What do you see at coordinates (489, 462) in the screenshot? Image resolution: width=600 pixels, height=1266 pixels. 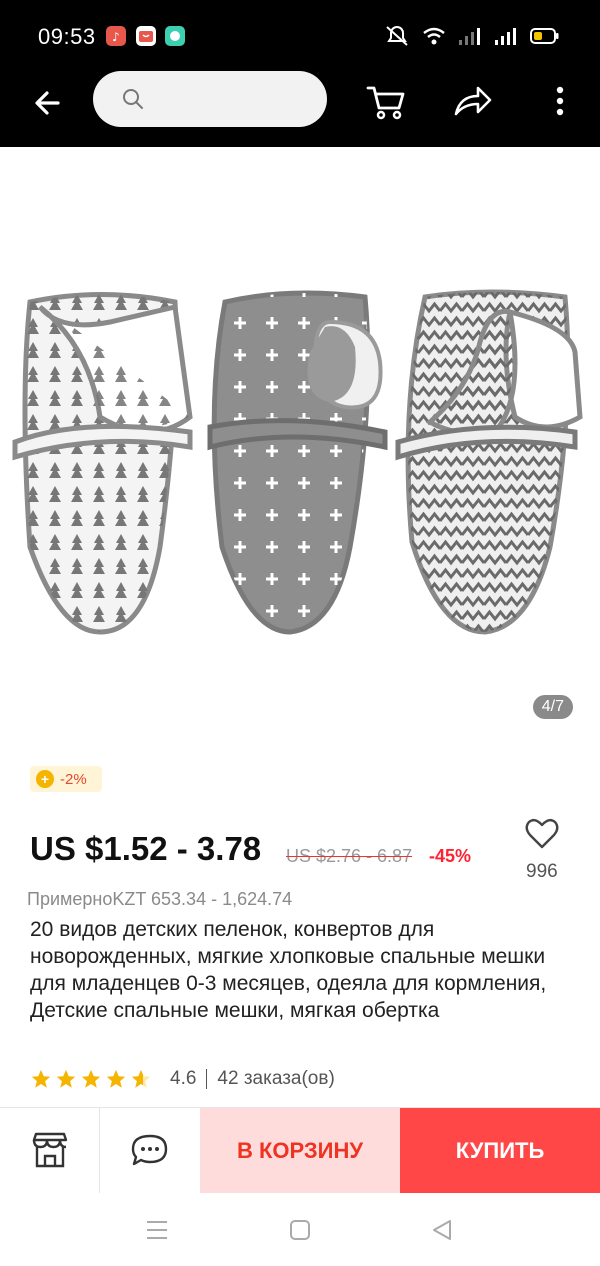 I see `swaddle-zigzag` at bounding box center [489, 462].